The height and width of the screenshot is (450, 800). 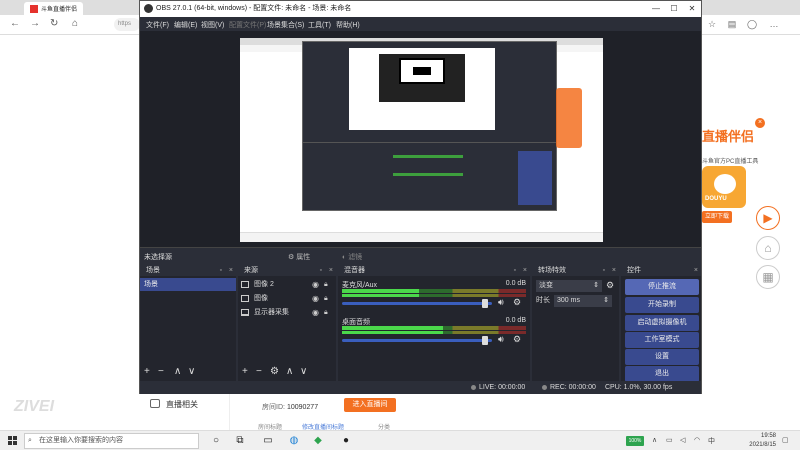 I want to click on back-icon: ←, so click(x=15, y=23).